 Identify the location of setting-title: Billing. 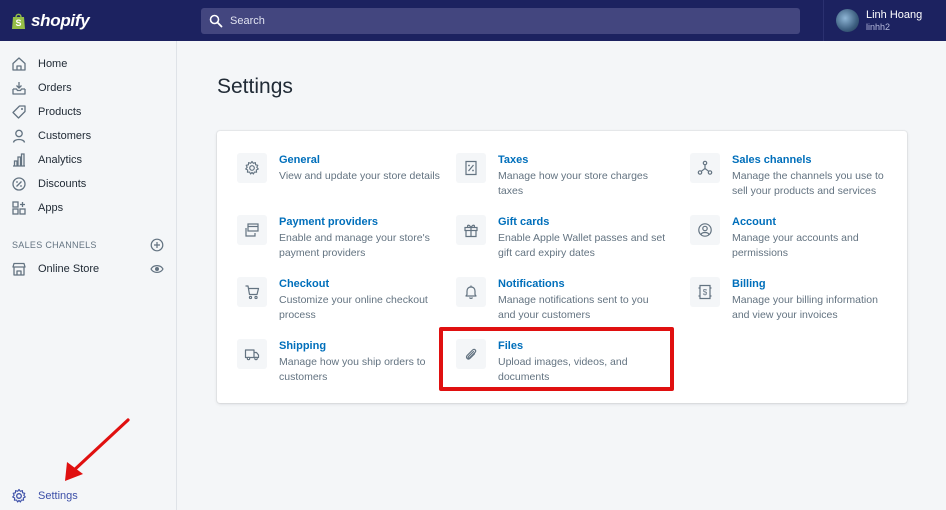
(749, 284).